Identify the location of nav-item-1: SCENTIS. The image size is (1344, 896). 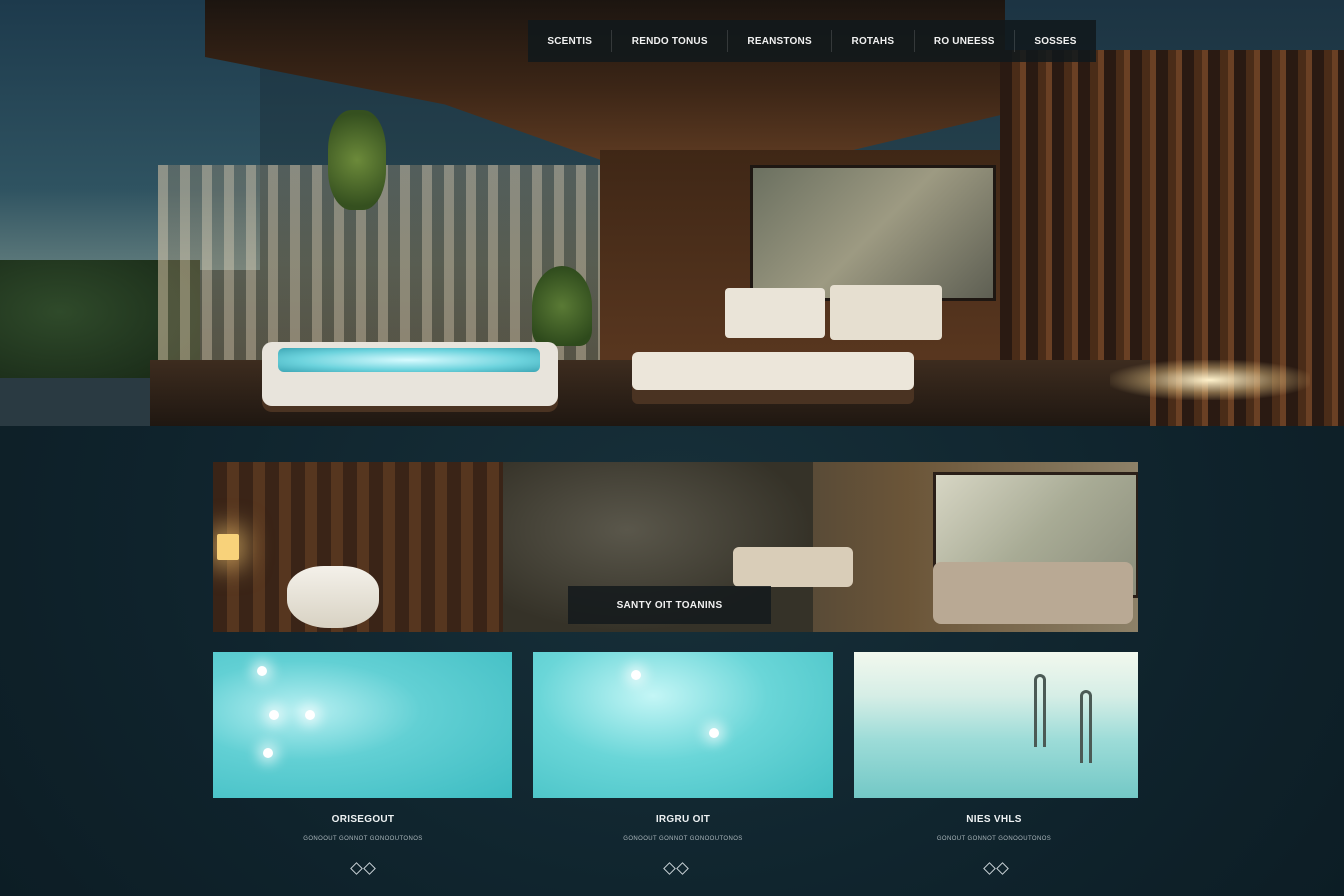
(570, 41).